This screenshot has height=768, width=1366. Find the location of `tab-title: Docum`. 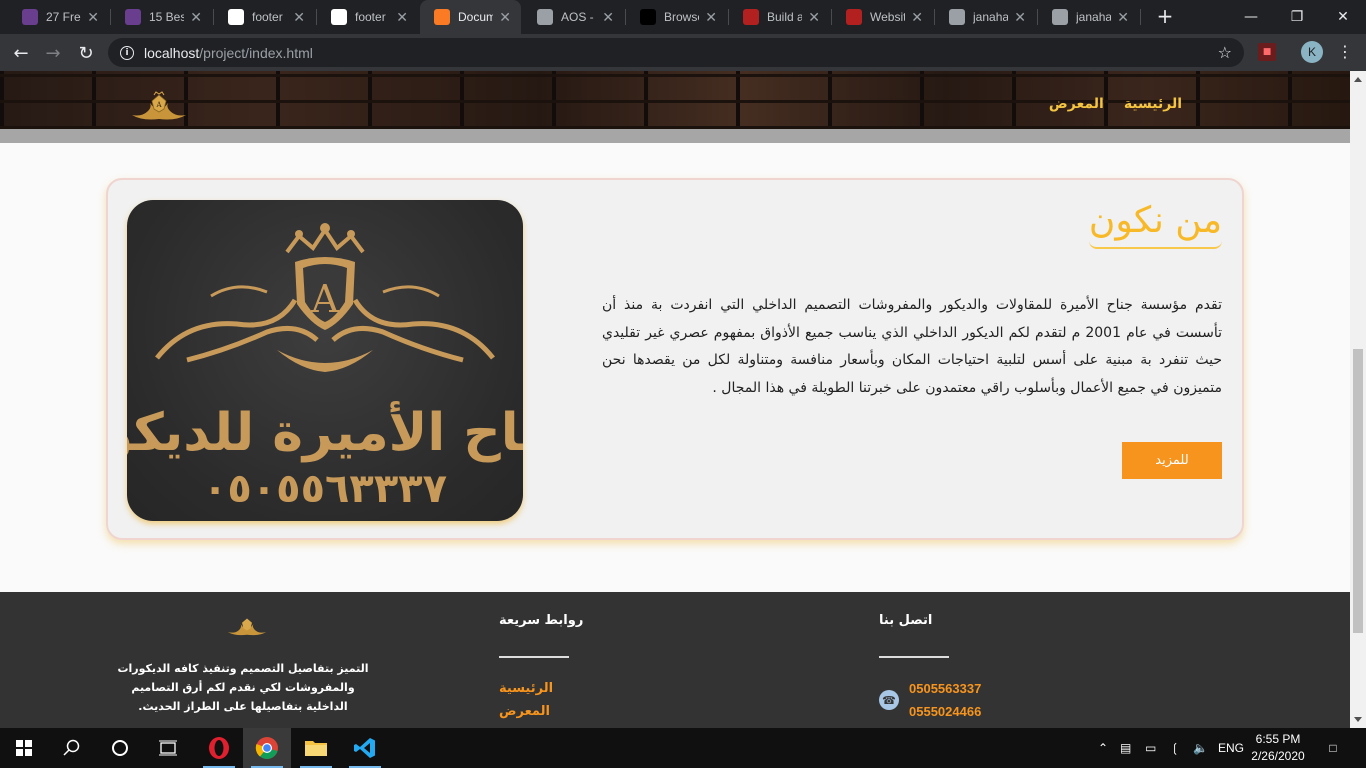

tab-title: Docum is located at coordinates (476, 17).